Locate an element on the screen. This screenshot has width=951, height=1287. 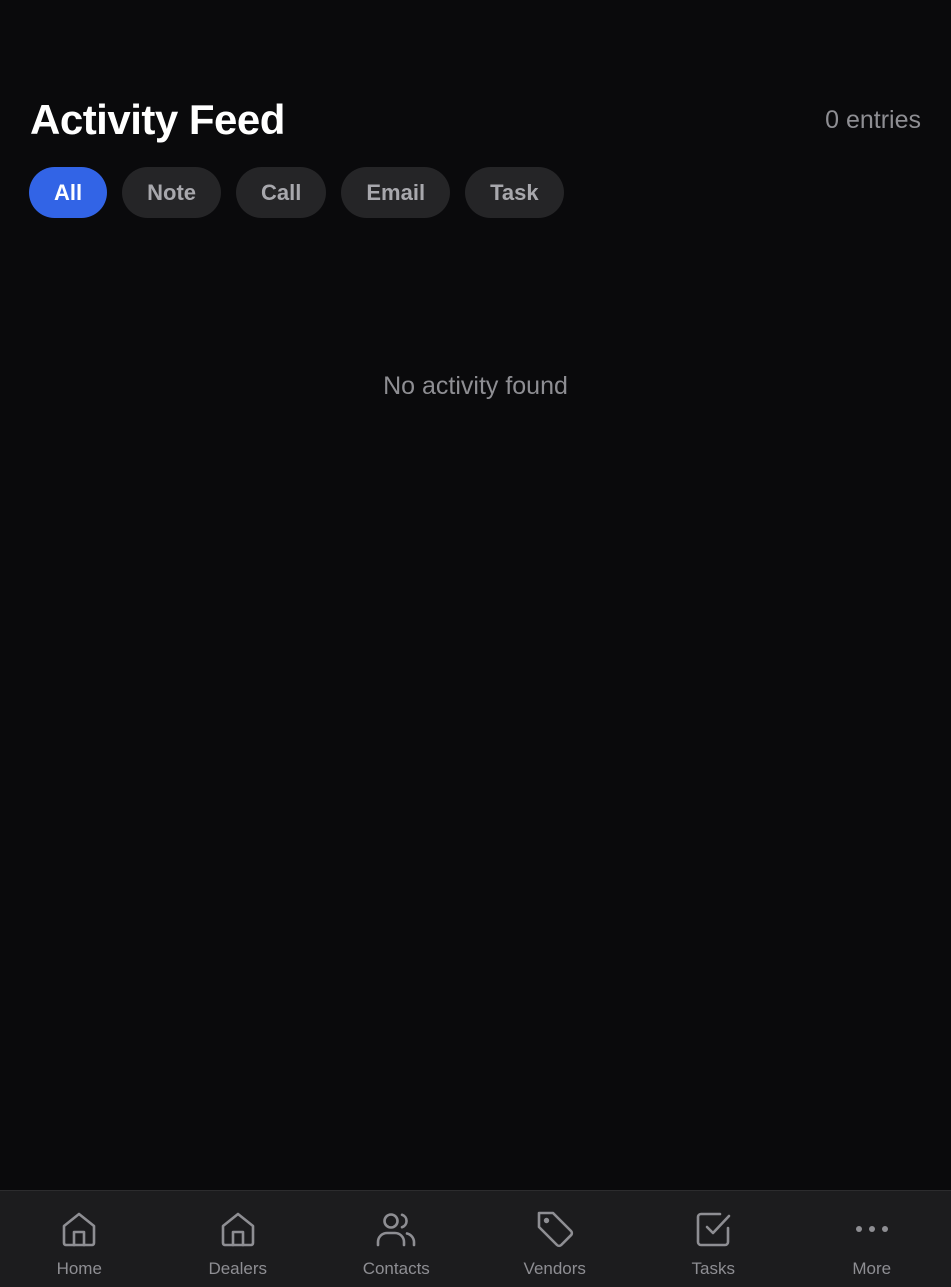
tab-bar: Home Dealers Contacts Vendors Tasks More is located at coordinates (475, 1238).